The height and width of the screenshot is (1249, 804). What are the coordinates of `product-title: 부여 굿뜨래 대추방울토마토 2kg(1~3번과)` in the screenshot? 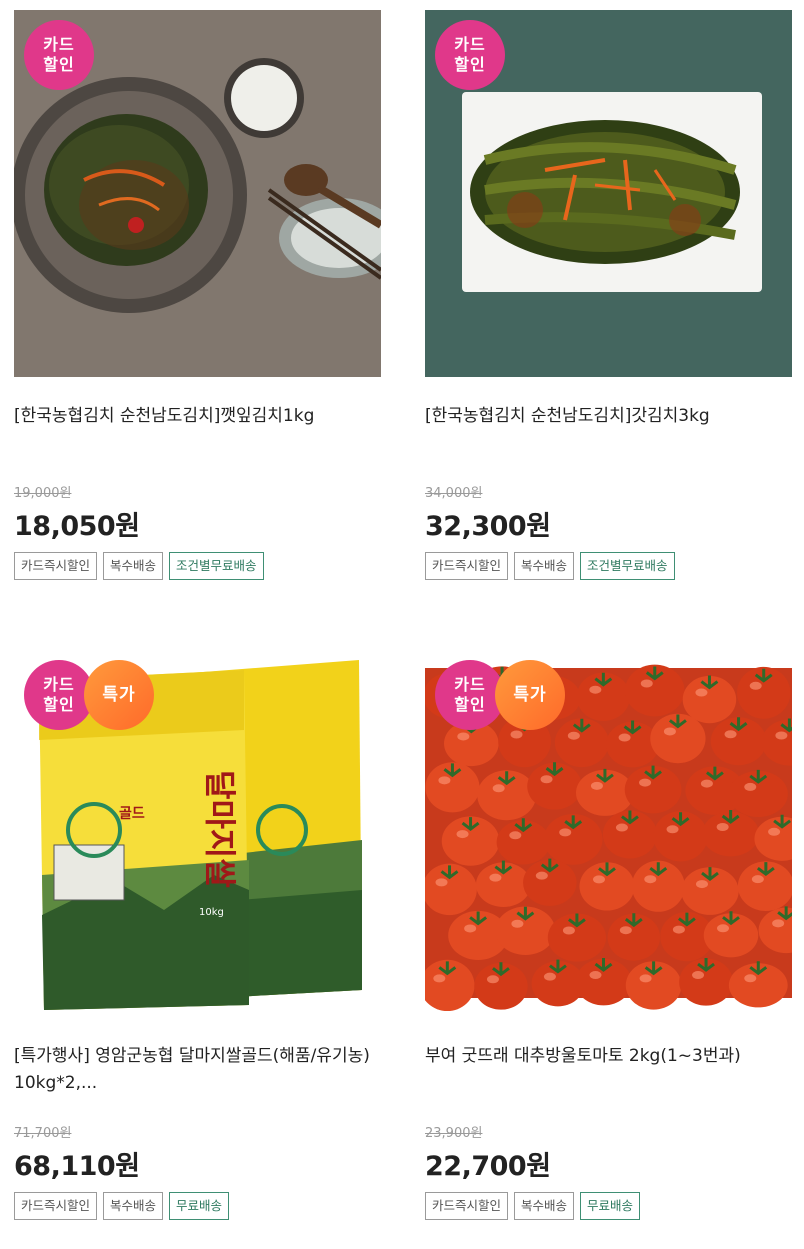 It's located at (608, 1070).